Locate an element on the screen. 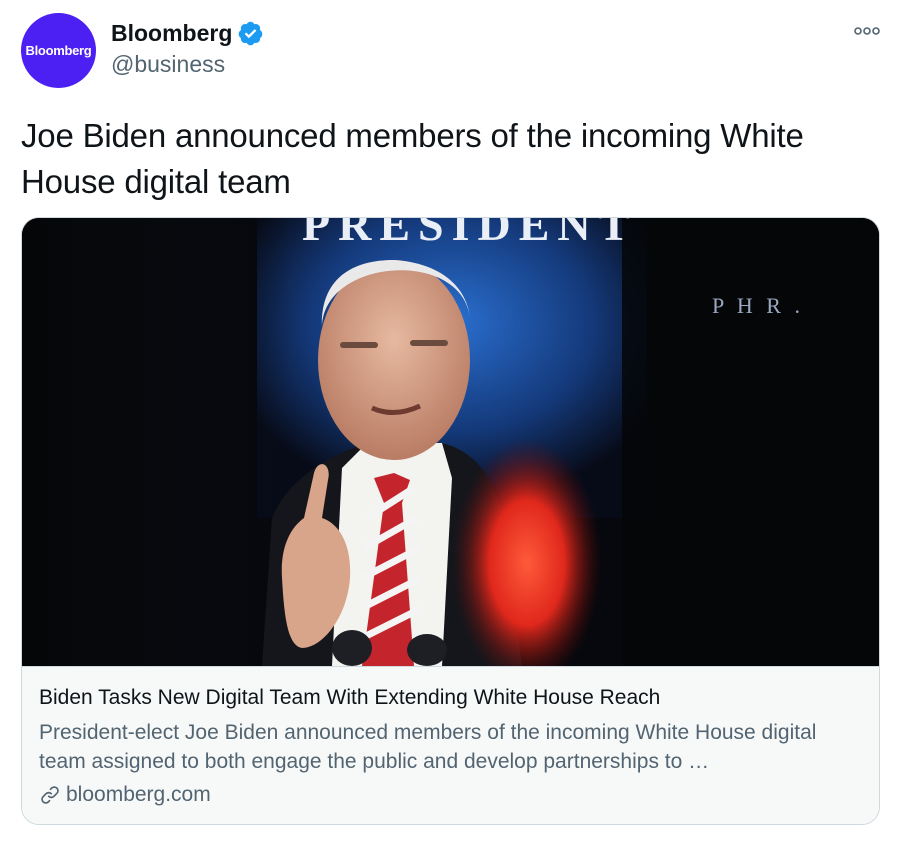 This screenshot has width=900, height=843. avatar: Bloomberg is located at coordinates (58, 50).